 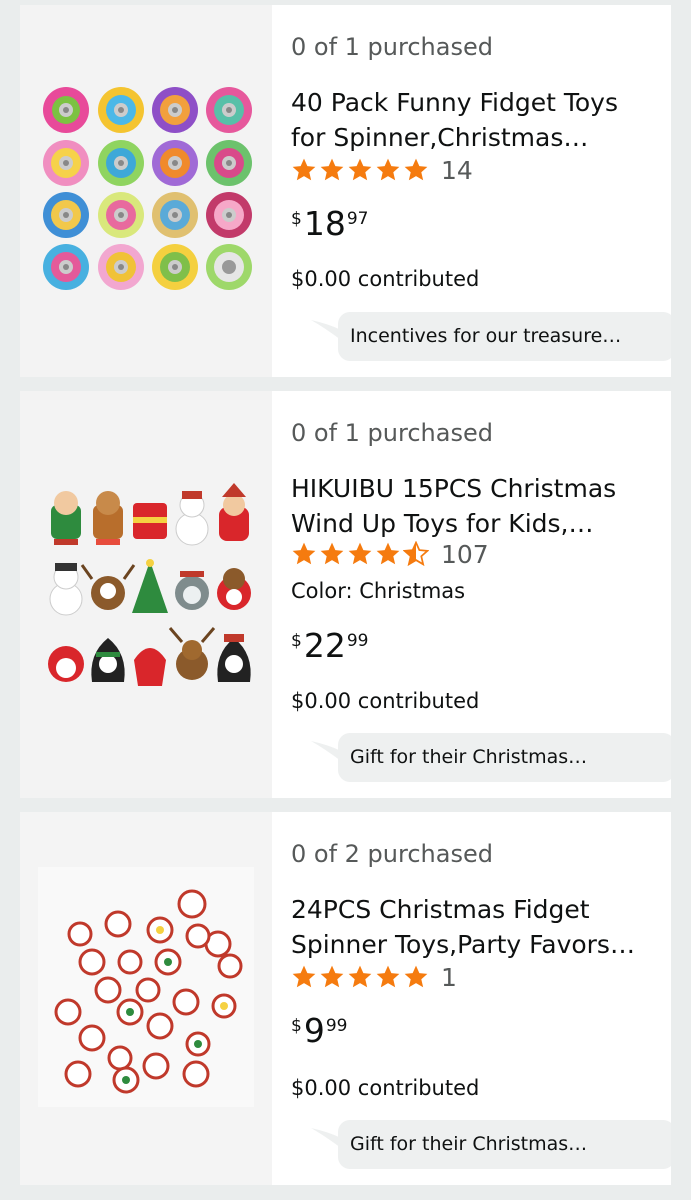 I want to click on price: $ 18 97, so click(x=329, y=224).